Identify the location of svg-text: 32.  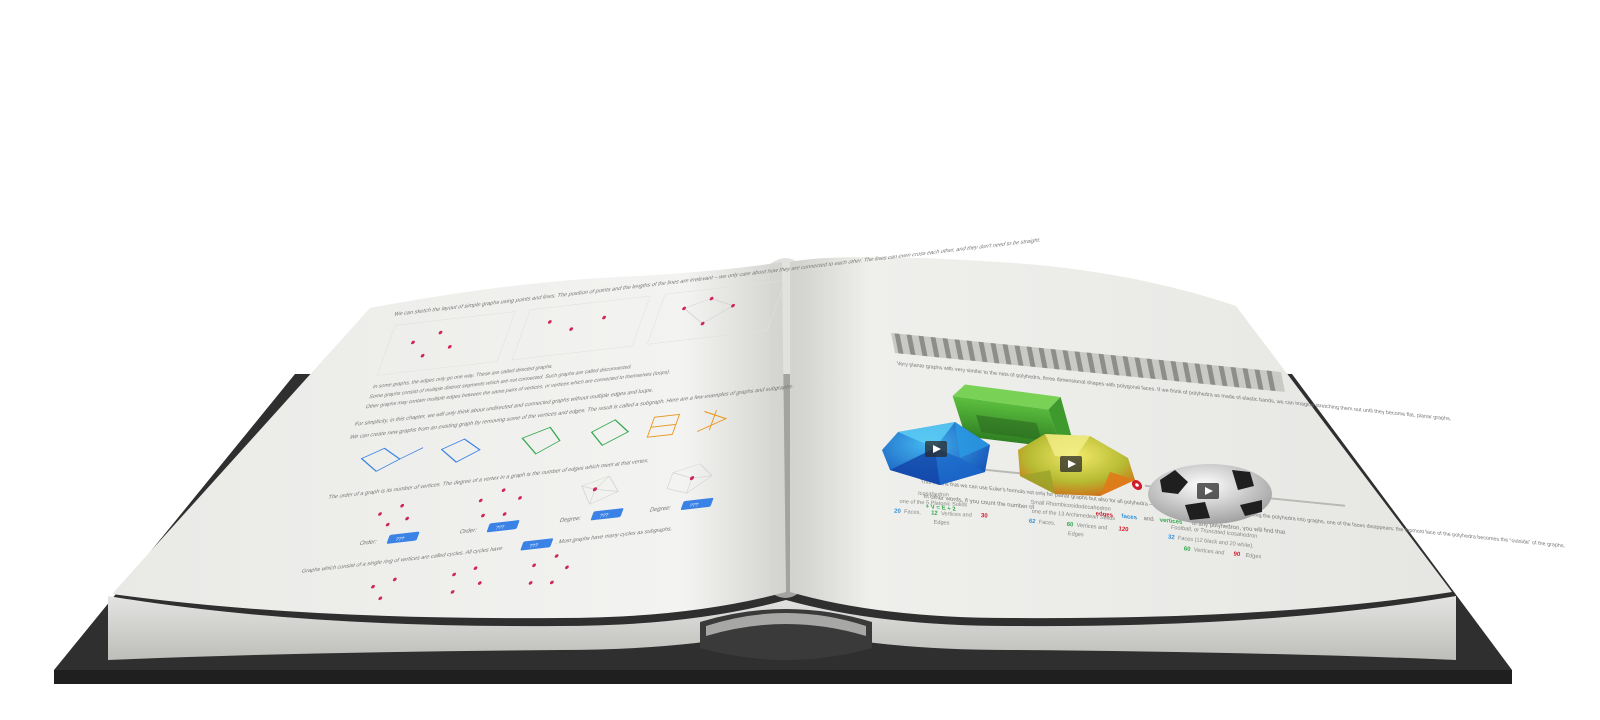
(1172, 538).